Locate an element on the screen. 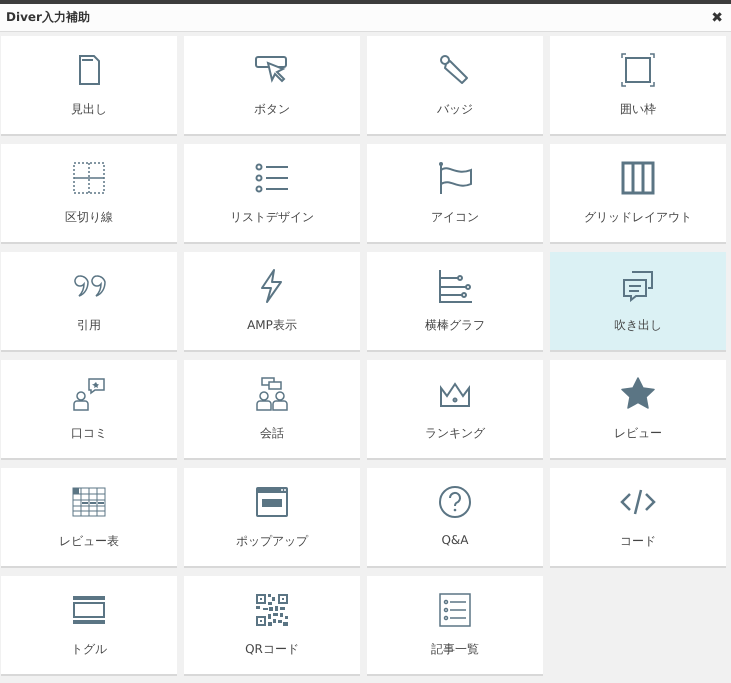  tool-tile: コード is located at coordinates (638, 518).